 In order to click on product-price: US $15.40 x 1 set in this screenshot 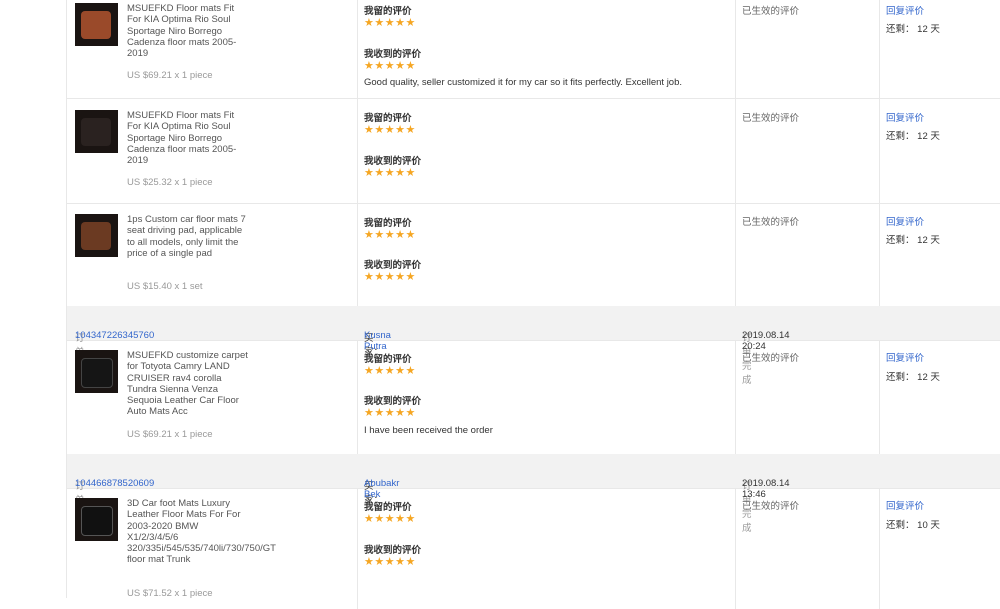, I will do `click(165, 286)`.